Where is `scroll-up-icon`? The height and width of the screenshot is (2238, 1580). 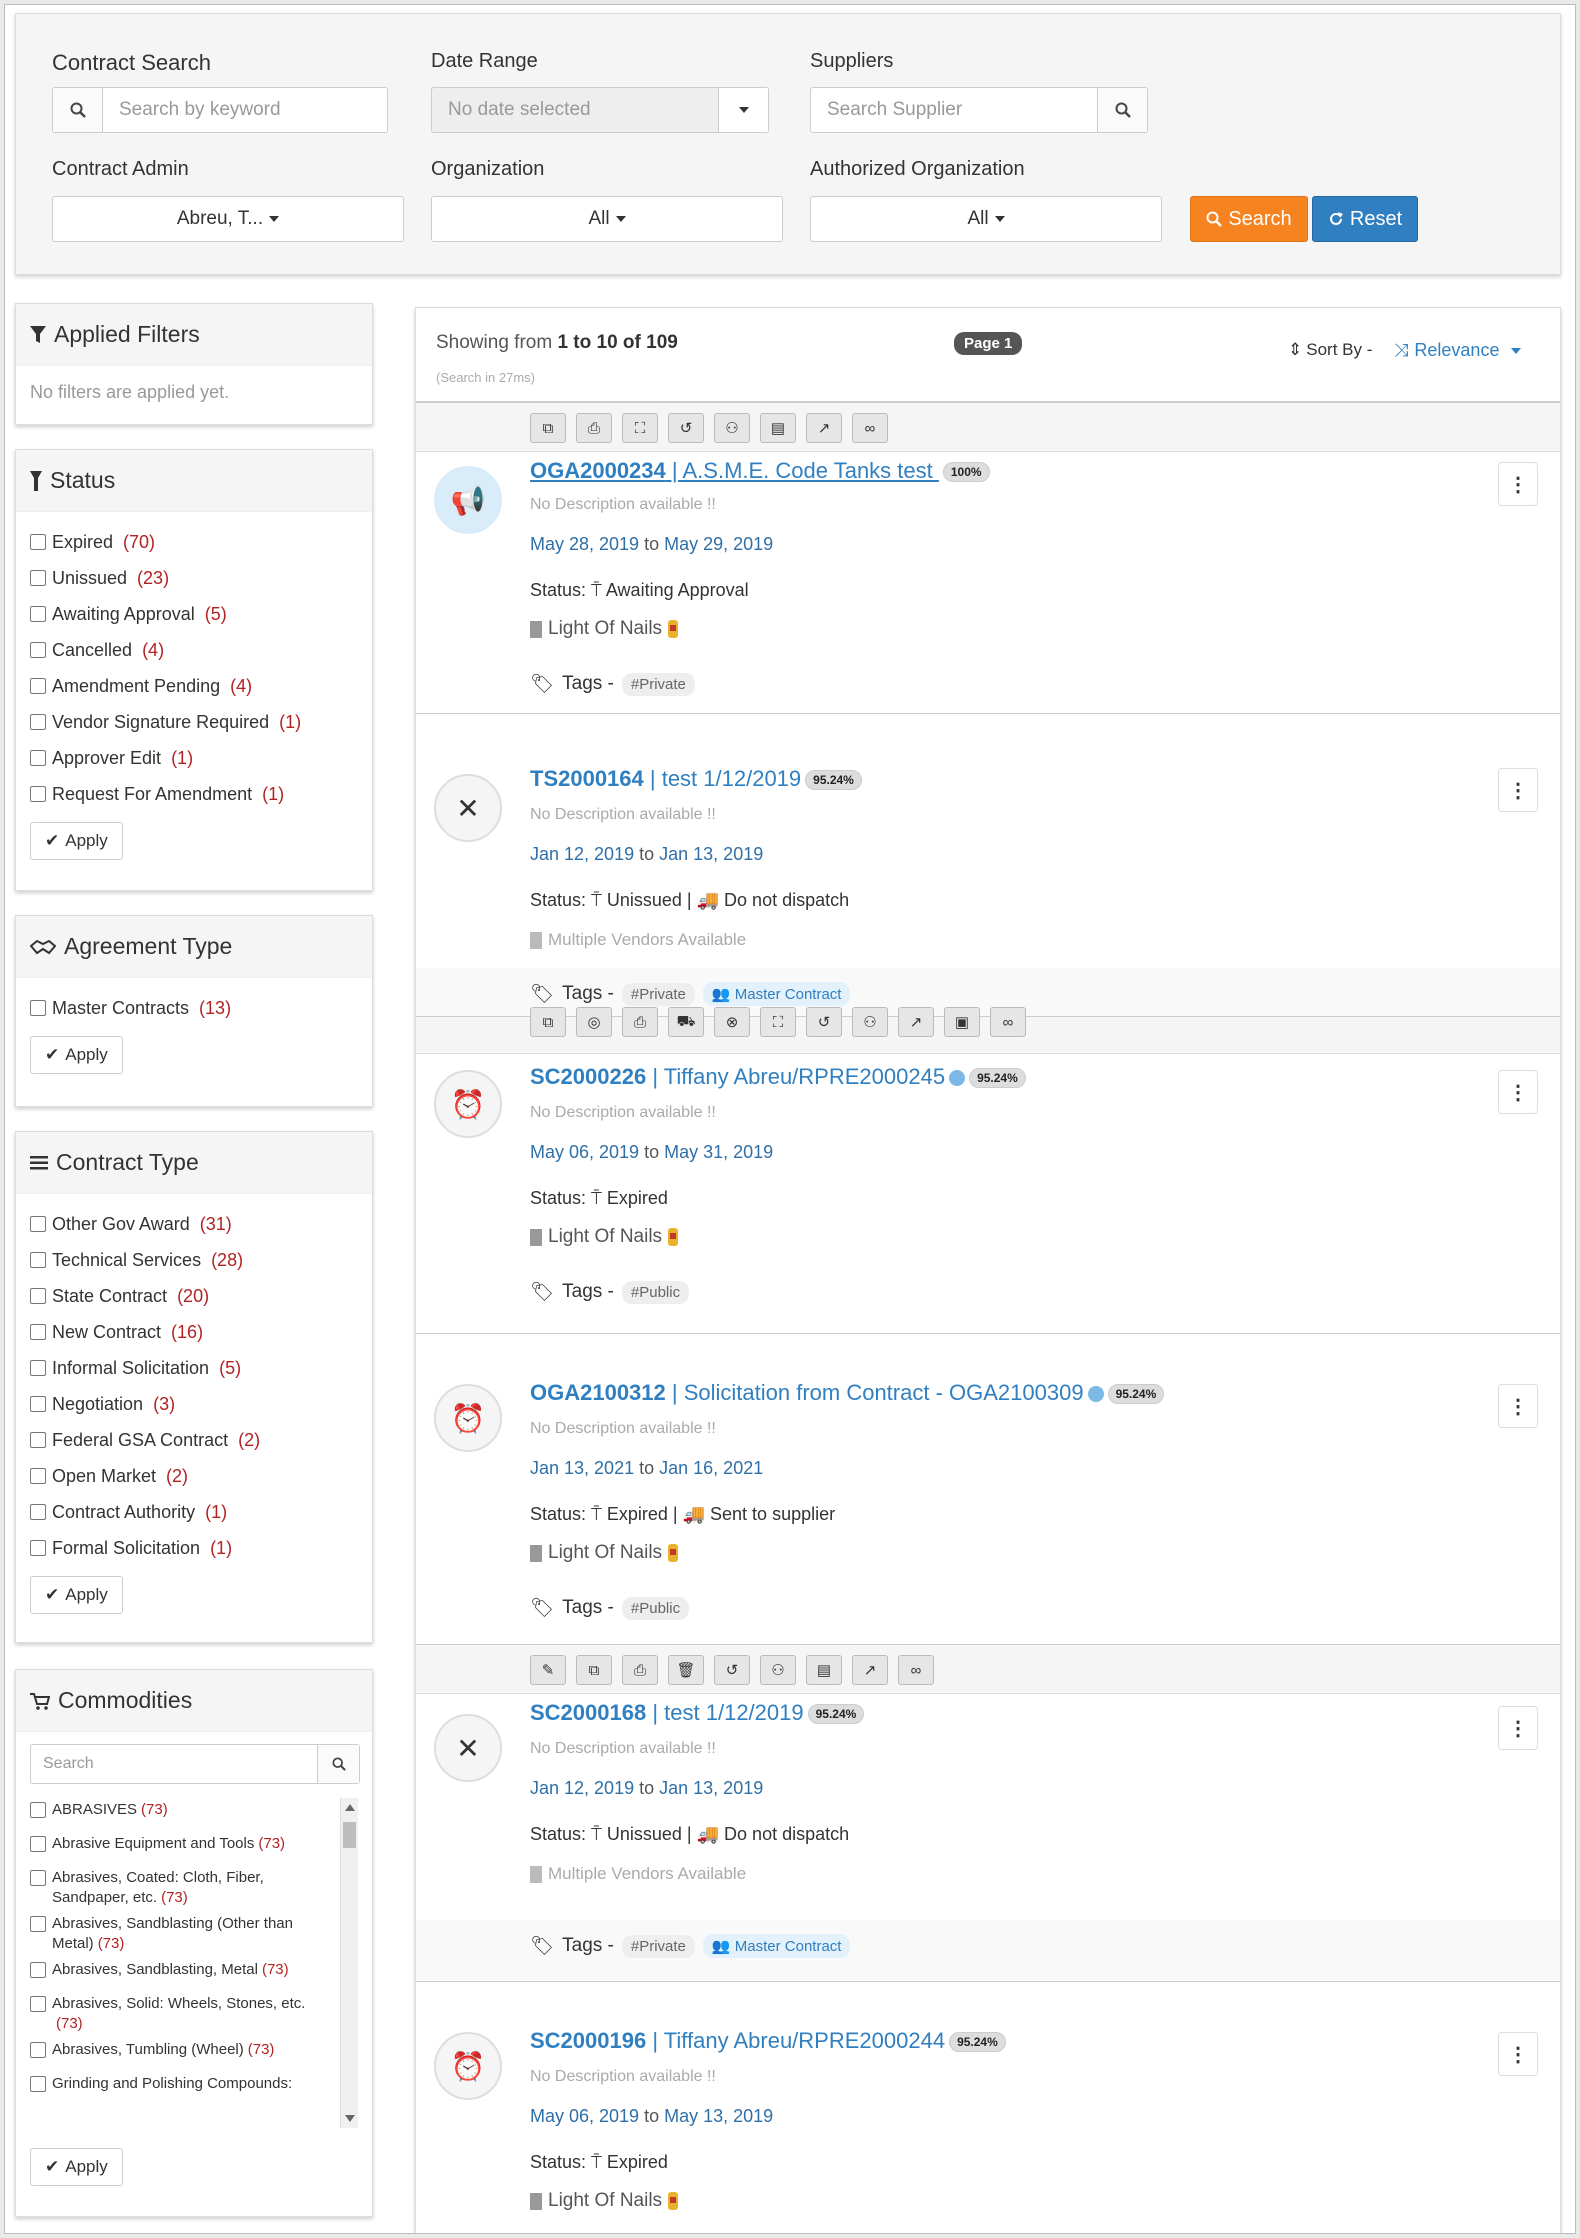 scroll-up-icon is located at coordinates (350, 1807).